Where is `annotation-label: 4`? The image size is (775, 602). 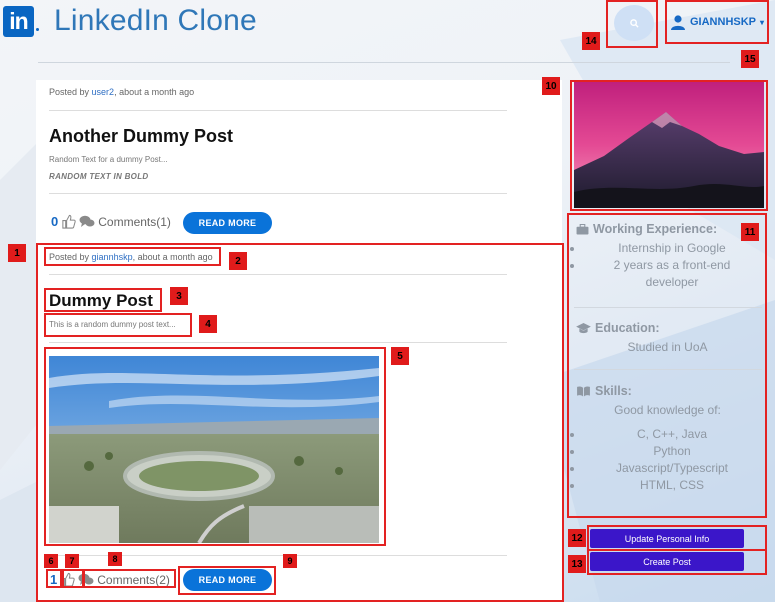 annotation-label: 4 is located at coordinates (208, 324).